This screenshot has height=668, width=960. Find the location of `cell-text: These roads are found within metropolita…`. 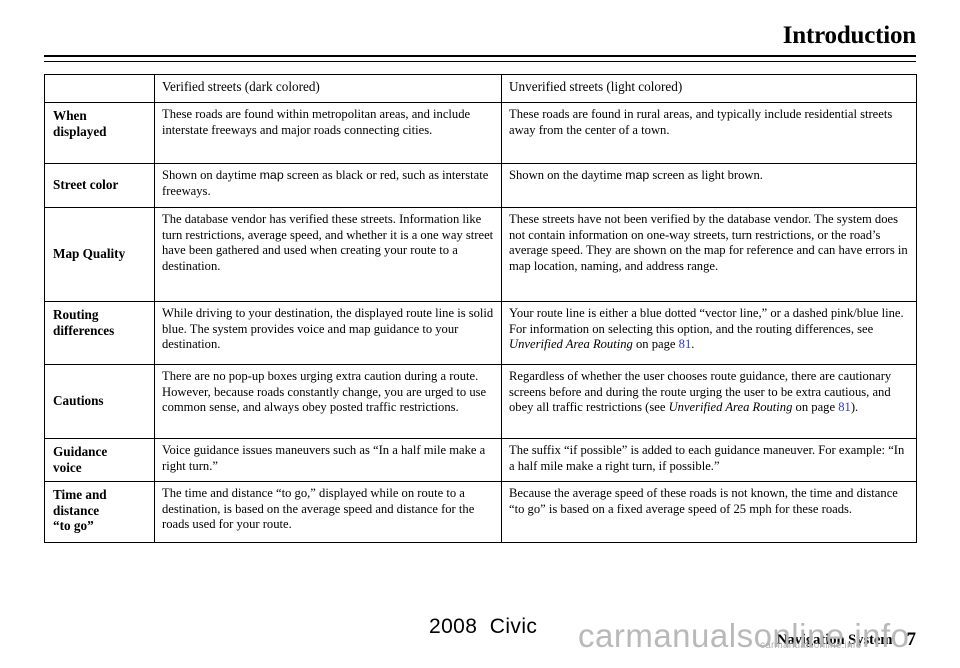

cell-text: These roads are found within metropolita… is located at coordinates (316, 122).